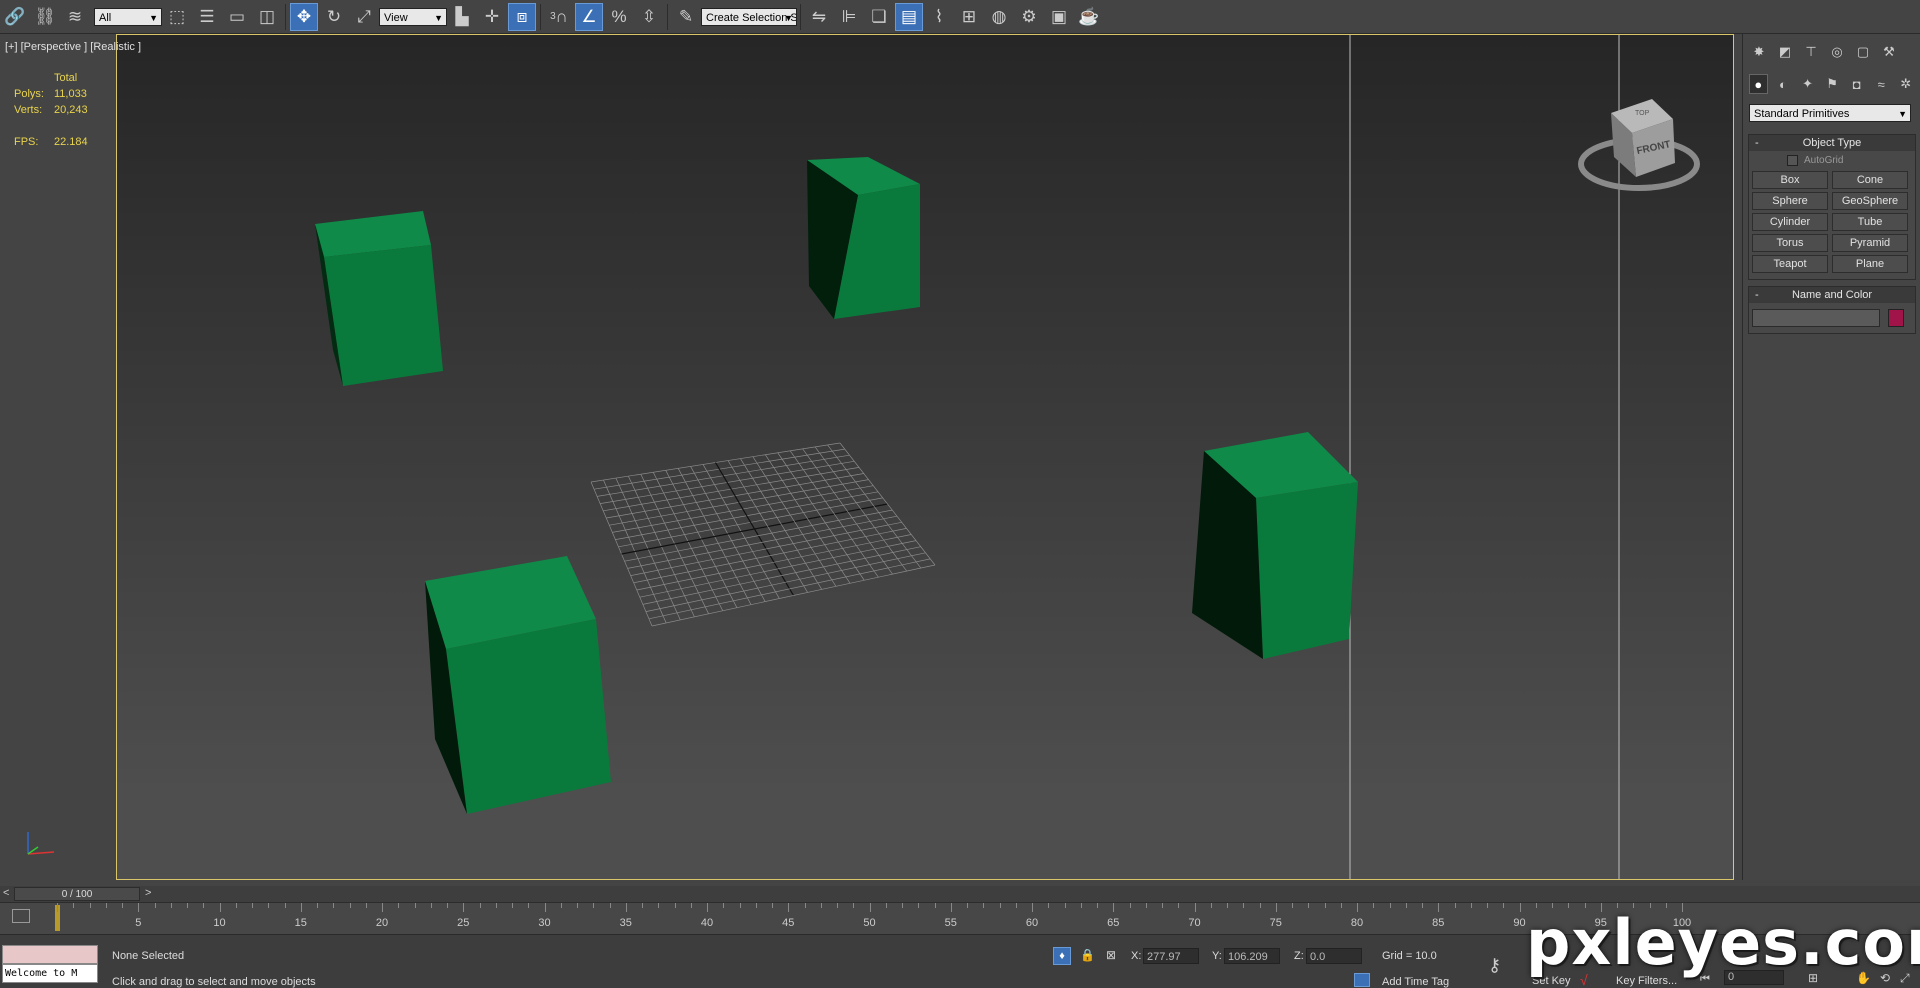 The height and width of the screenshot is (988, 1920). I want to click on select-and-scale-icon: ⤢, so click(364, 17).